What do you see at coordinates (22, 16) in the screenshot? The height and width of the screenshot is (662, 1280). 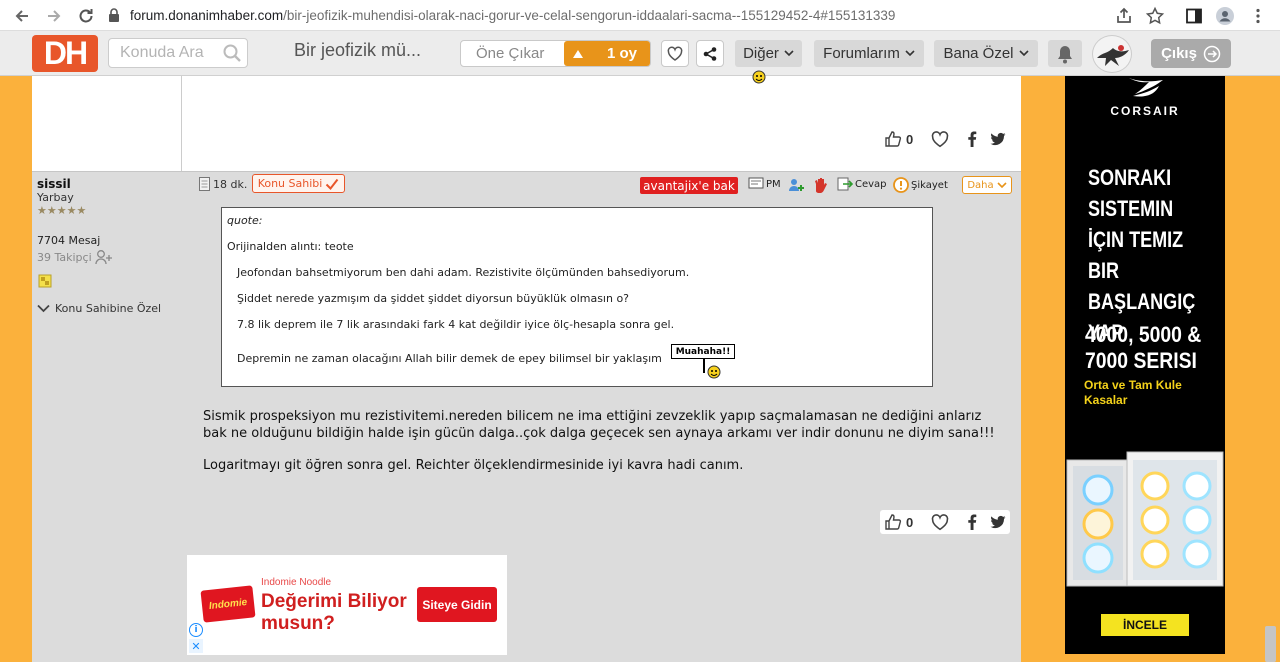 I see `back-icon` at bounding box center [22, 16].